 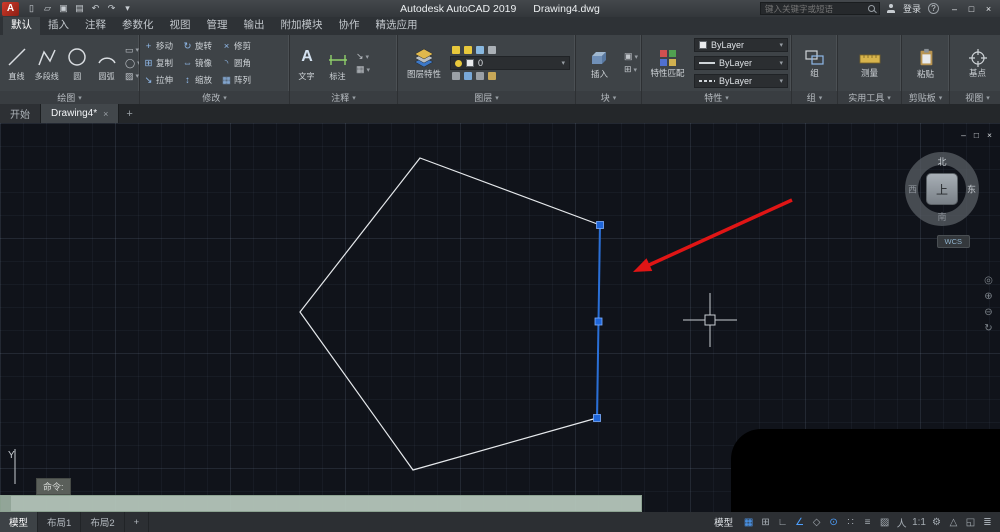 What do you see at coordinates (850, 522) in the screenshot?
I see `object-snap-tracking-toggle: ∷` at bounding box center [850, 522].